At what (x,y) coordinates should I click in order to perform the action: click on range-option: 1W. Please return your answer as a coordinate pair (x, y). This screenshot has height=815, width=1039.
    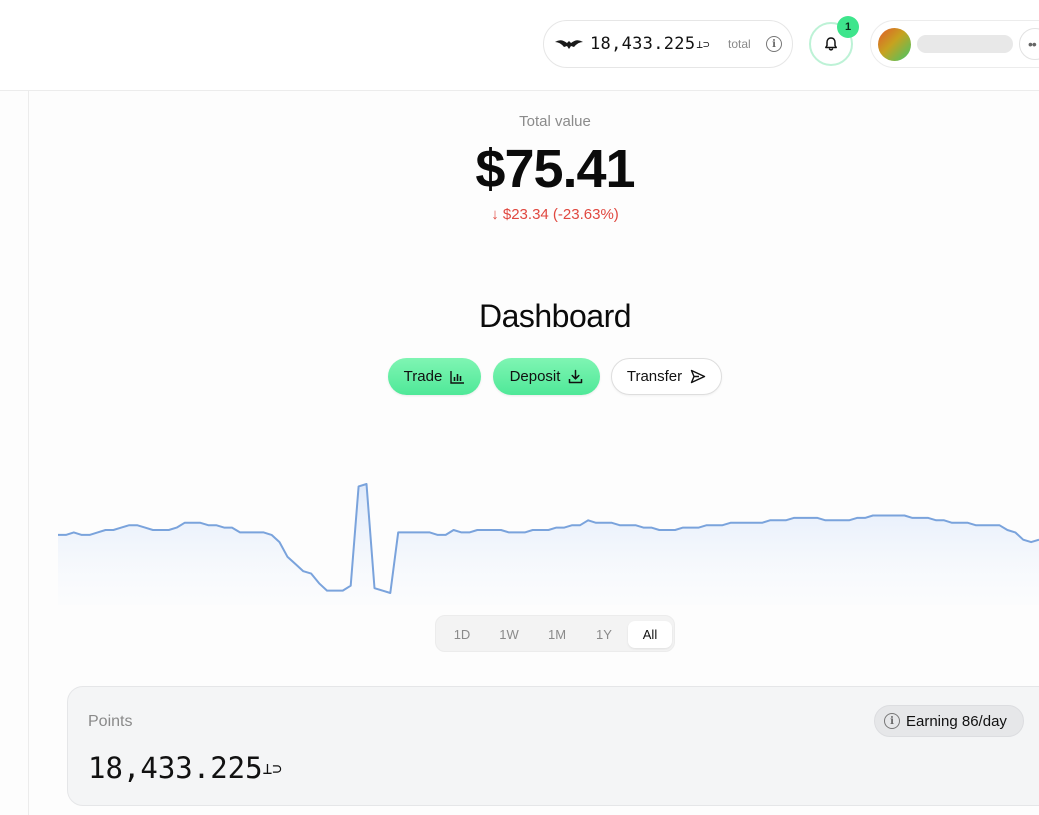
    Looking at the image, I should click on (509, 634).